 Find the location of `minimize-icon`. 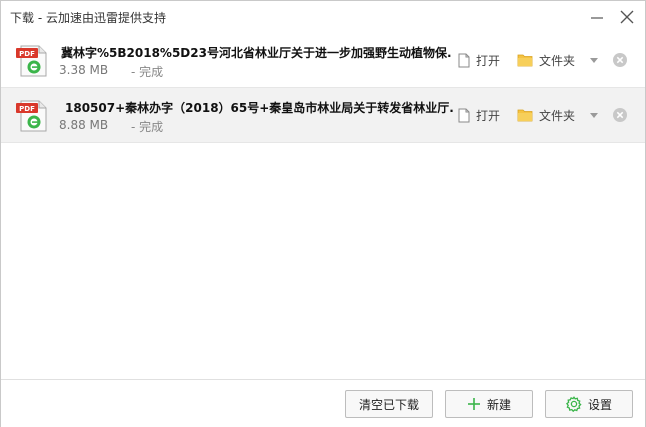

minimize-icon is located at coordinates (597, 18).